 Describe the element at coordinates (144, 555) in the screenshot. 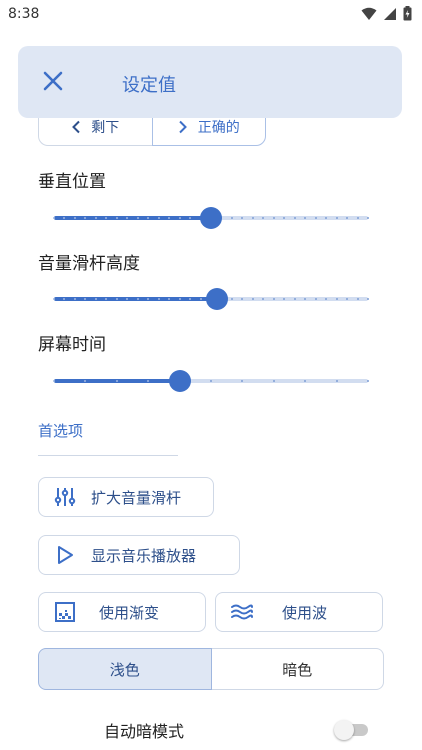

I see `show-music-player-label: 显示音乐播放器` at that location.